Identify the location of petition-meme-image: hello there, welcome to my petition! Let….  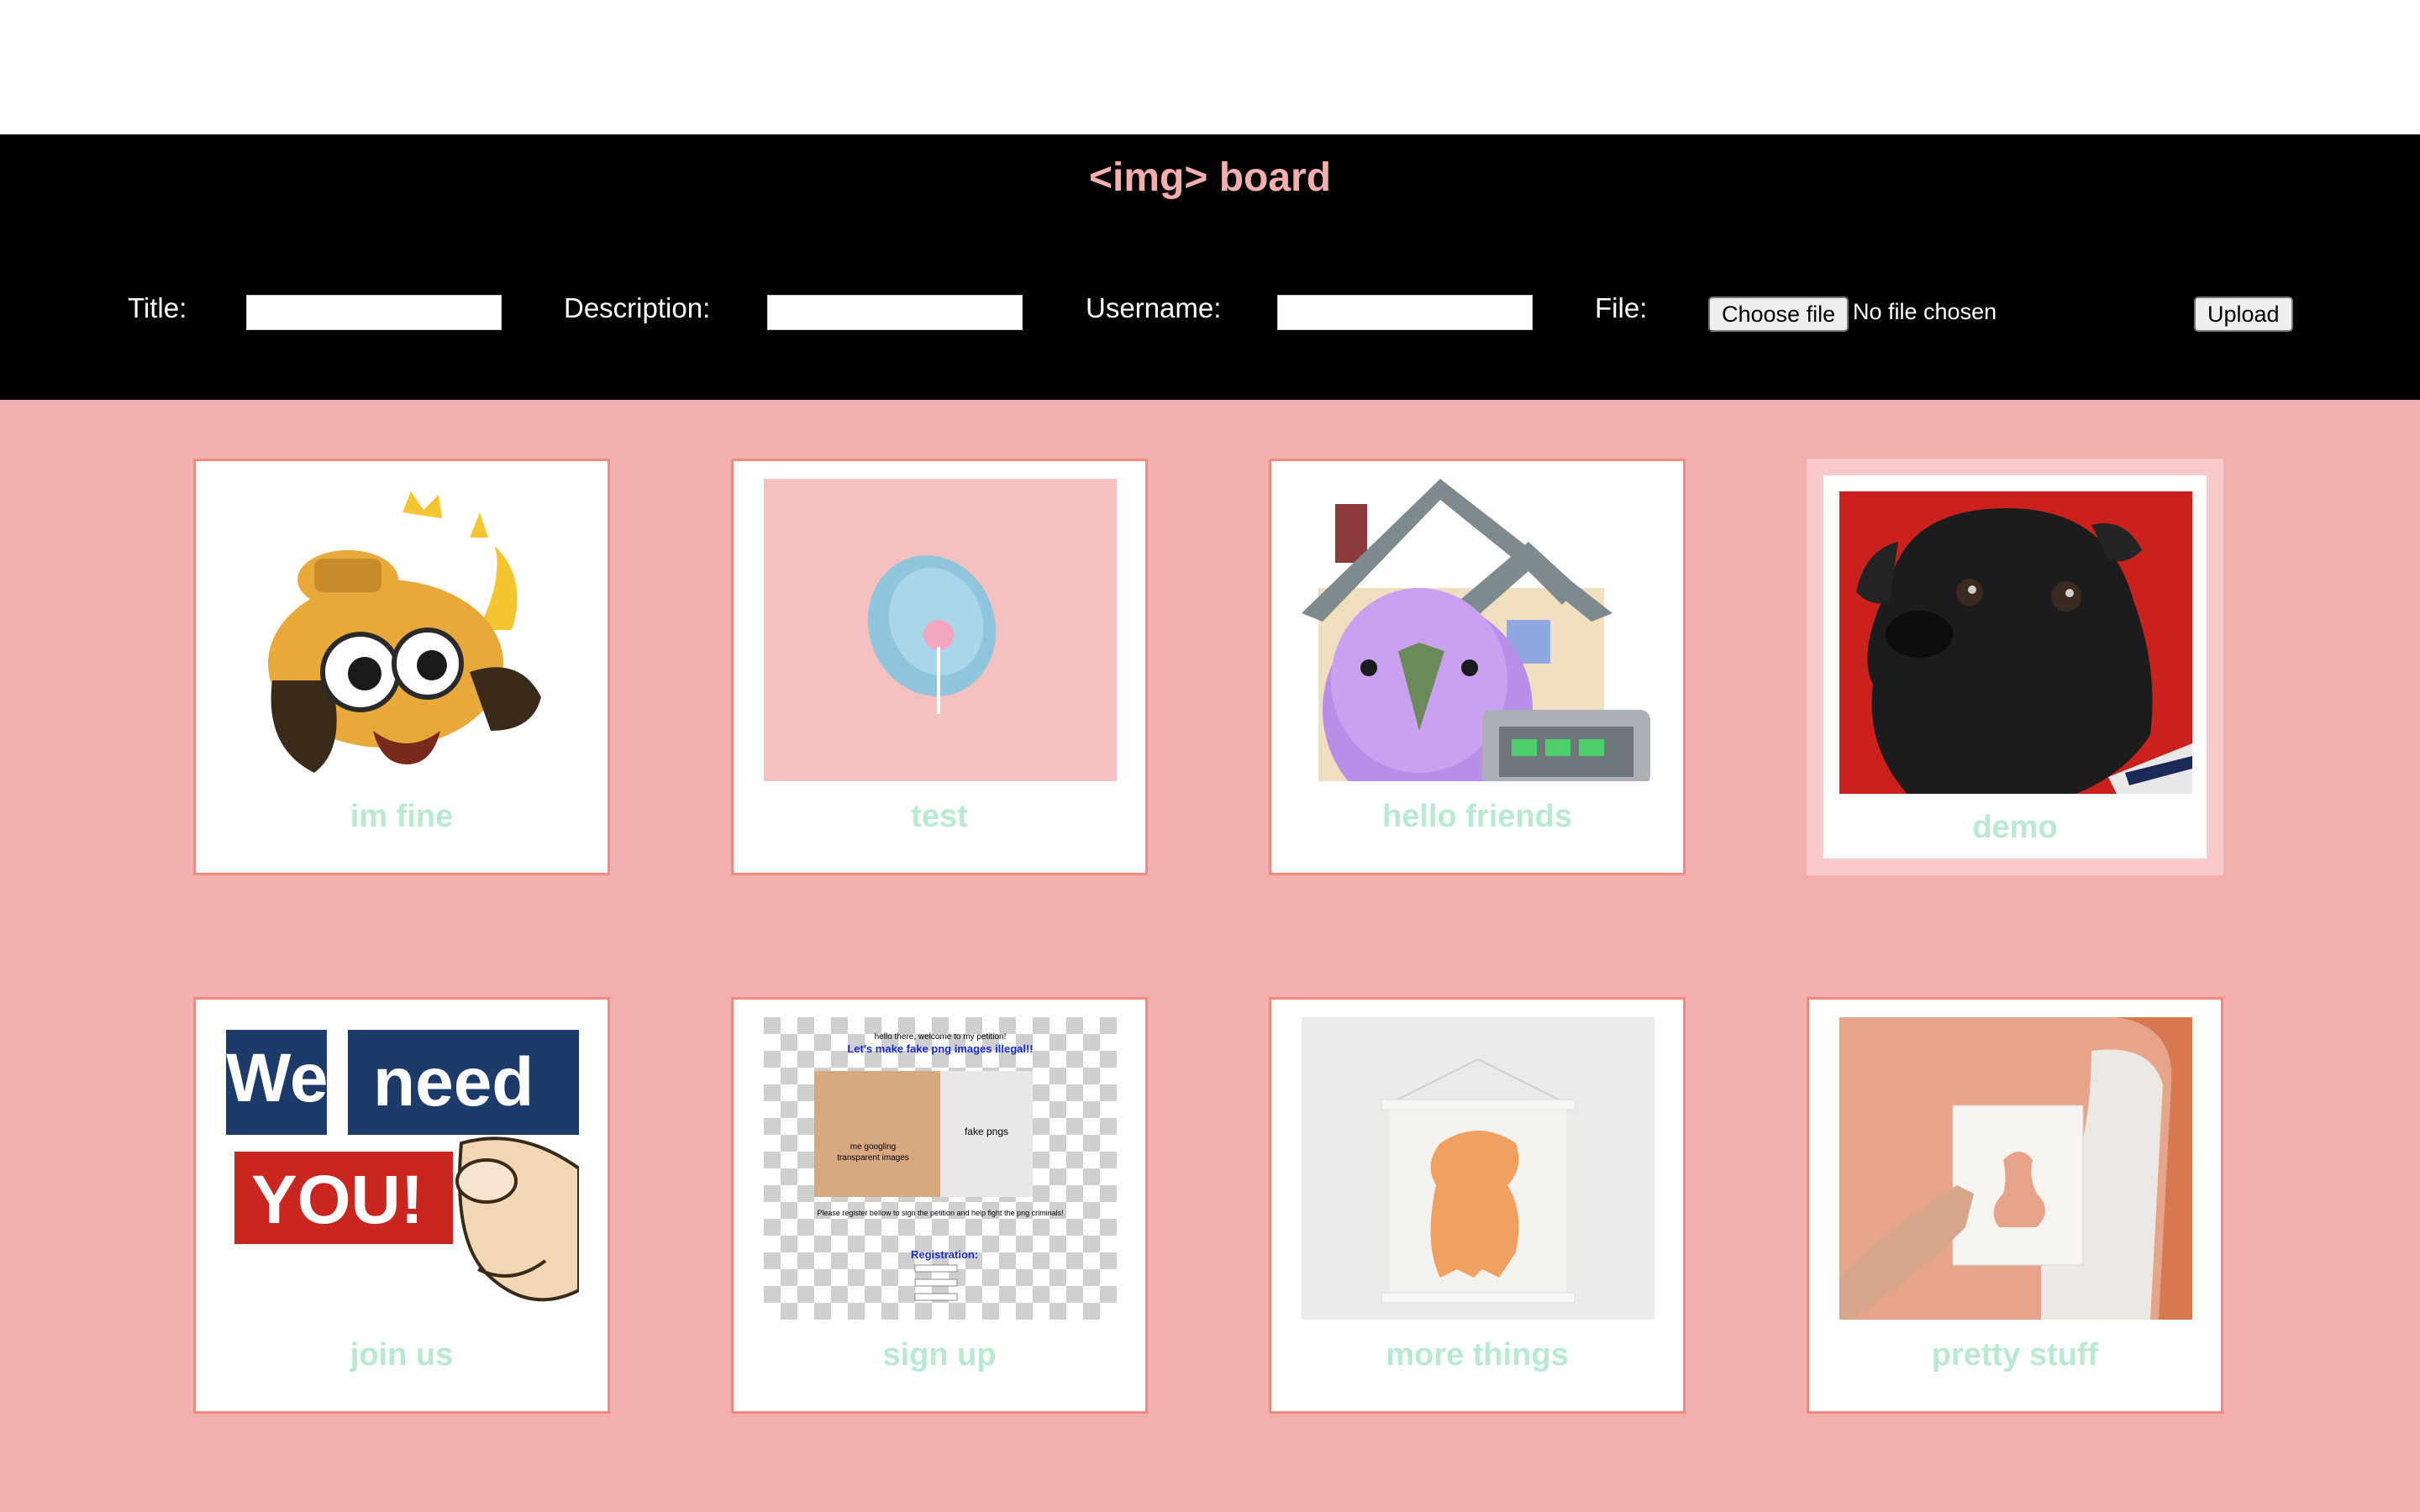
(940, 1168).